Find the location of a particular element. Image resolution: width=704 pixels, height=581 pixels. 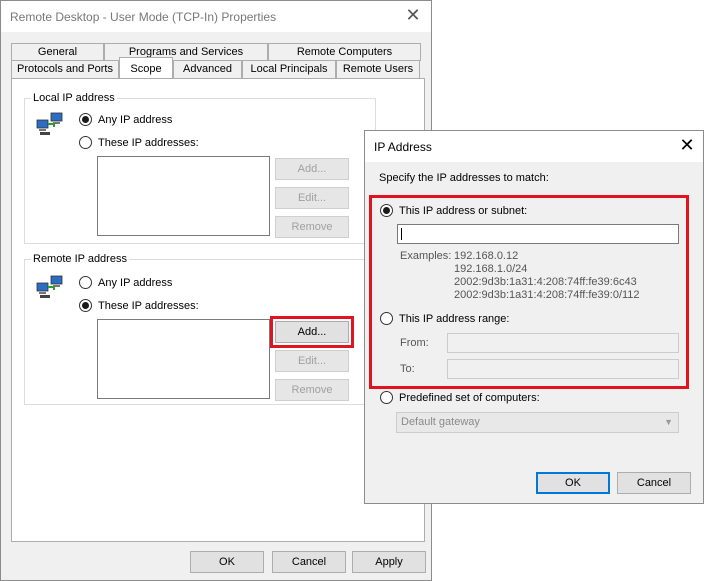

to-label: To: is located at coordinates (407, 369).